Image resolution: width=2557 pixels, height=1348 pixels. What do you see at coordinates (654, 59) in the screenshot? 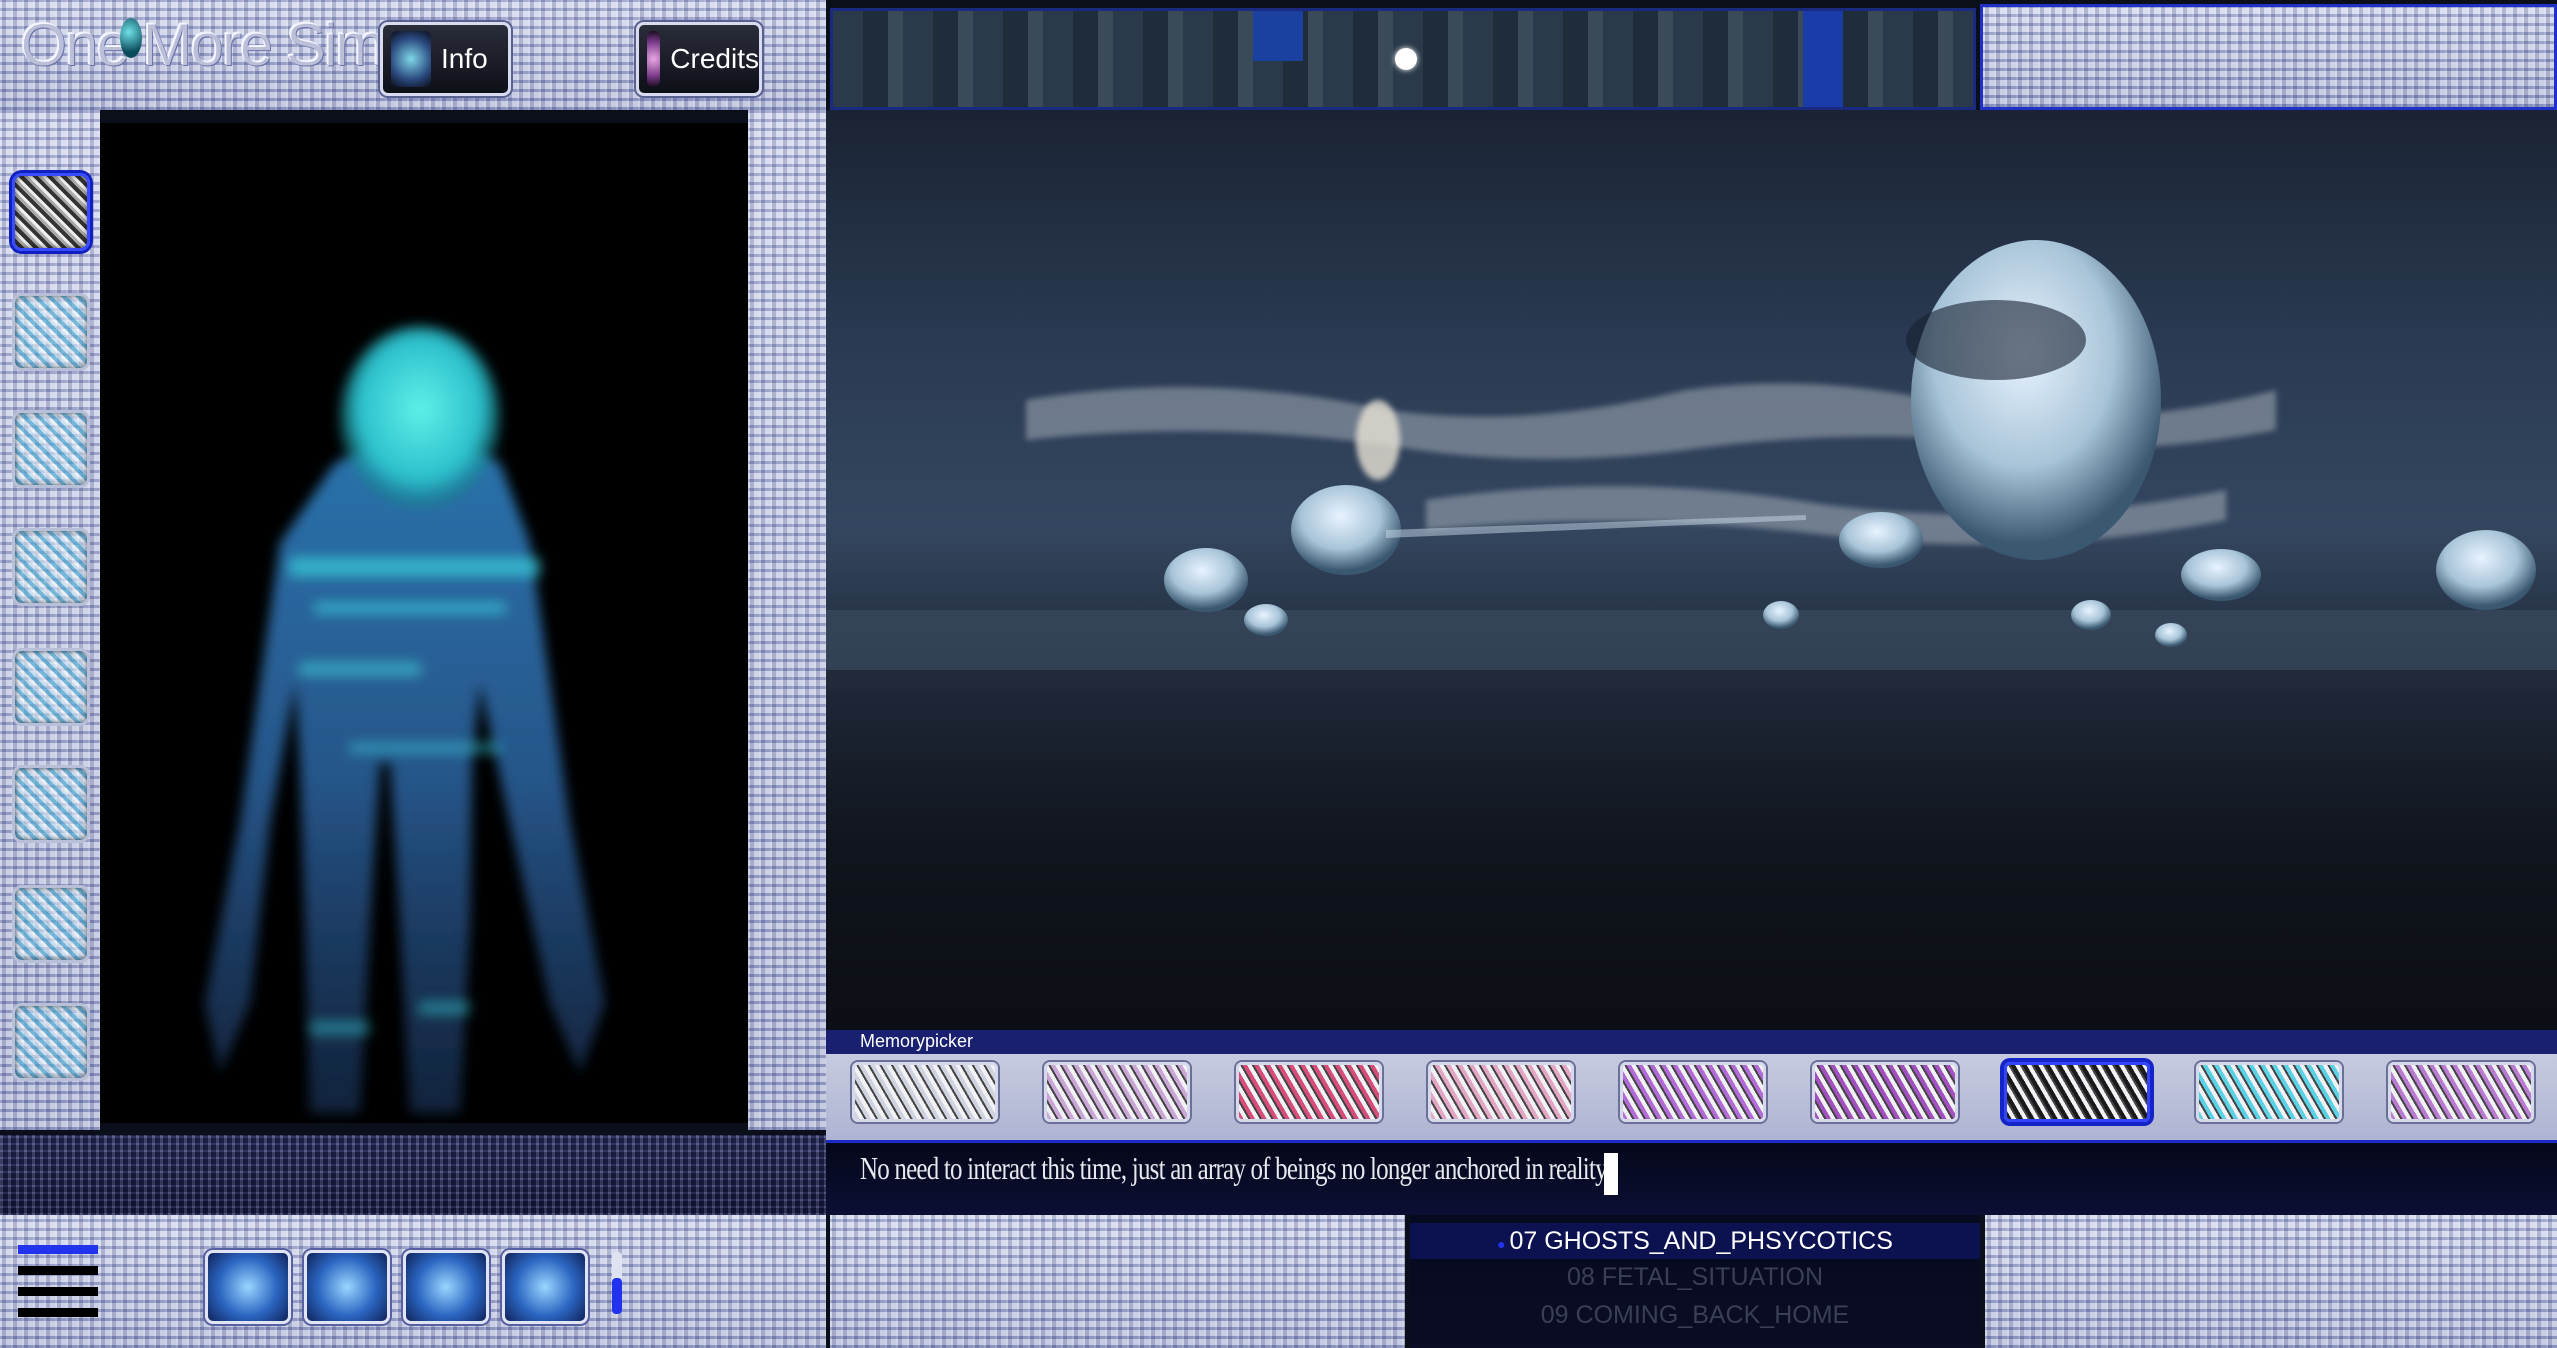
I see `credits-icon` at bounding box center [654, 59].